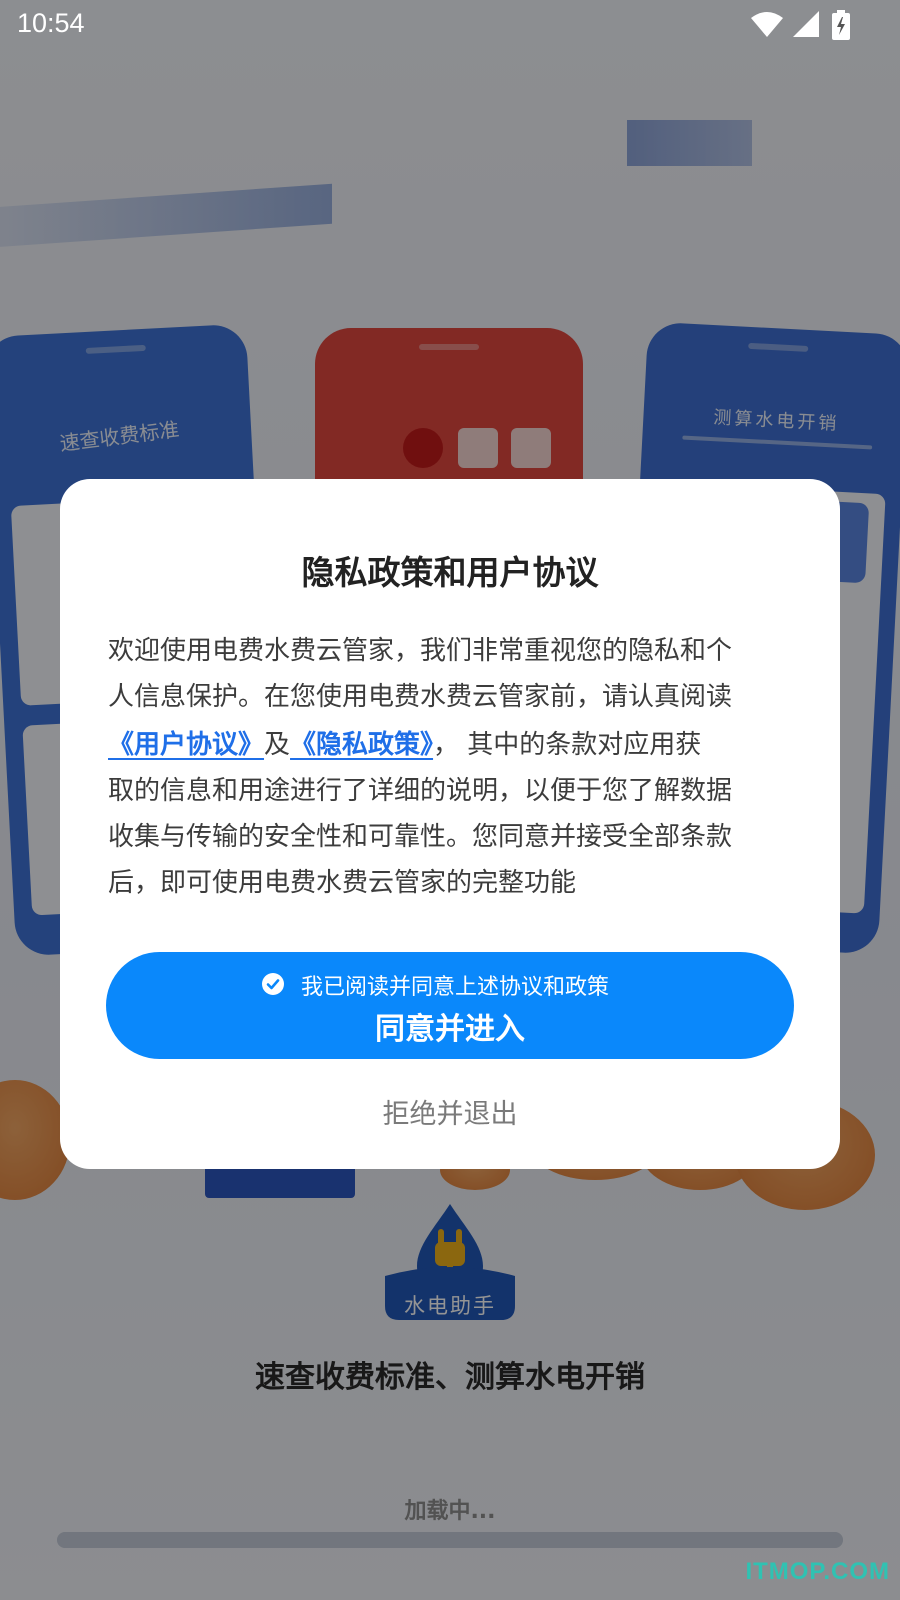 Image resolution: width=900 pixels, height=1600 pixels. What do you see at coordinates (277, 745) in the screenshot?
I see `and-text: 及` at bounding box center [277, 745].